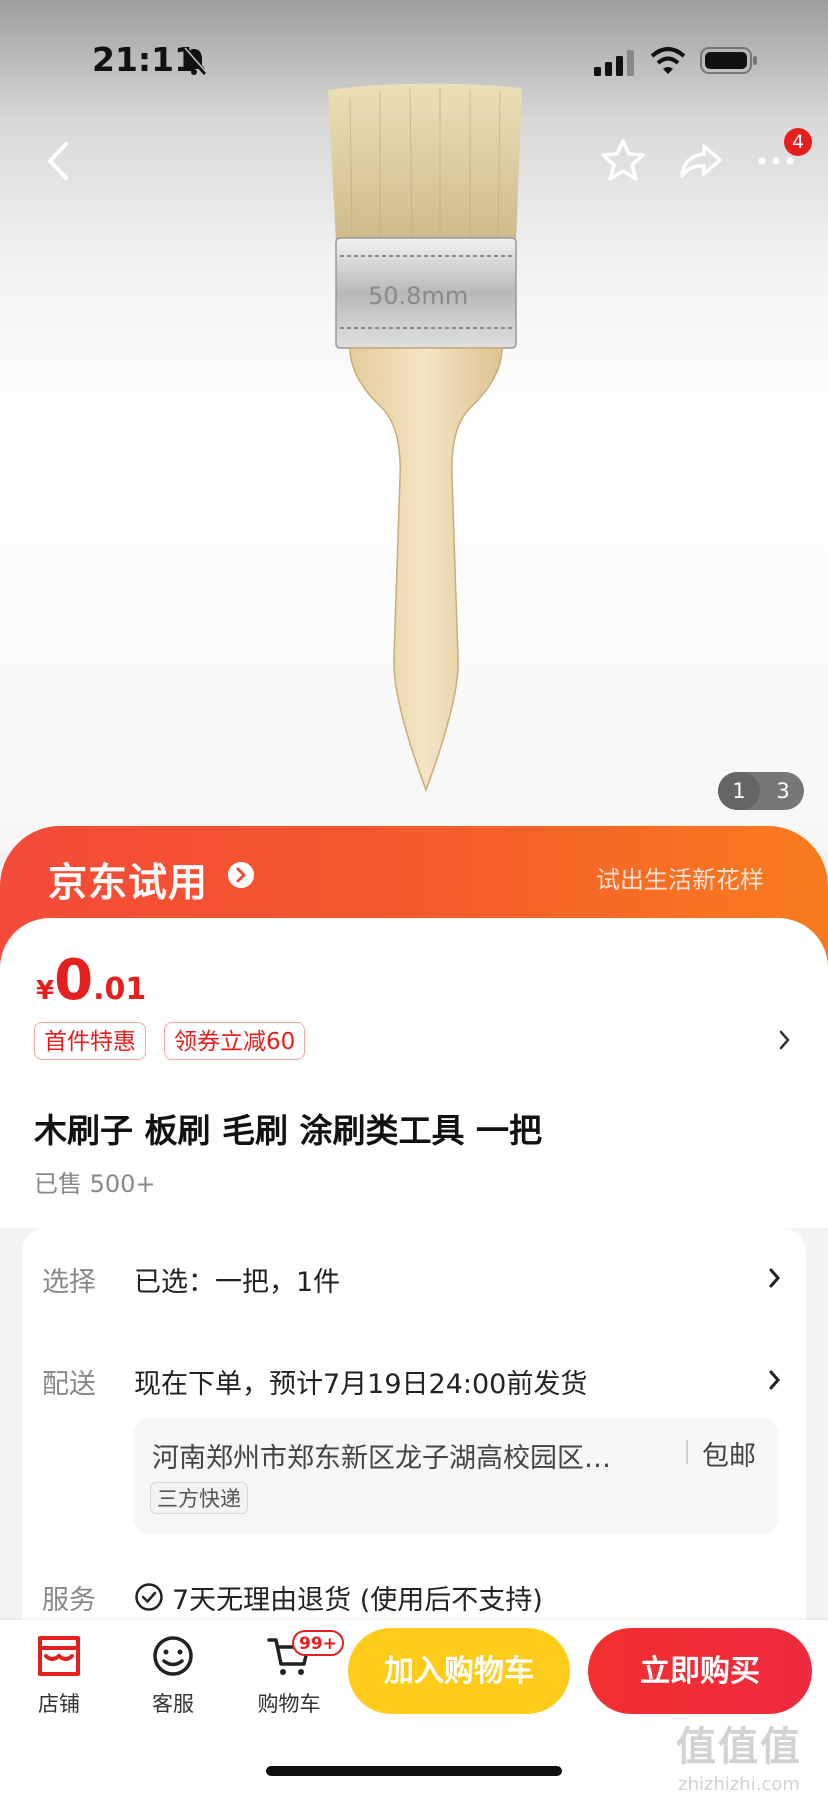  Describe the element at coordinates (761, 791) in the screenshot. I see `image-pager: 1 3` at that location.